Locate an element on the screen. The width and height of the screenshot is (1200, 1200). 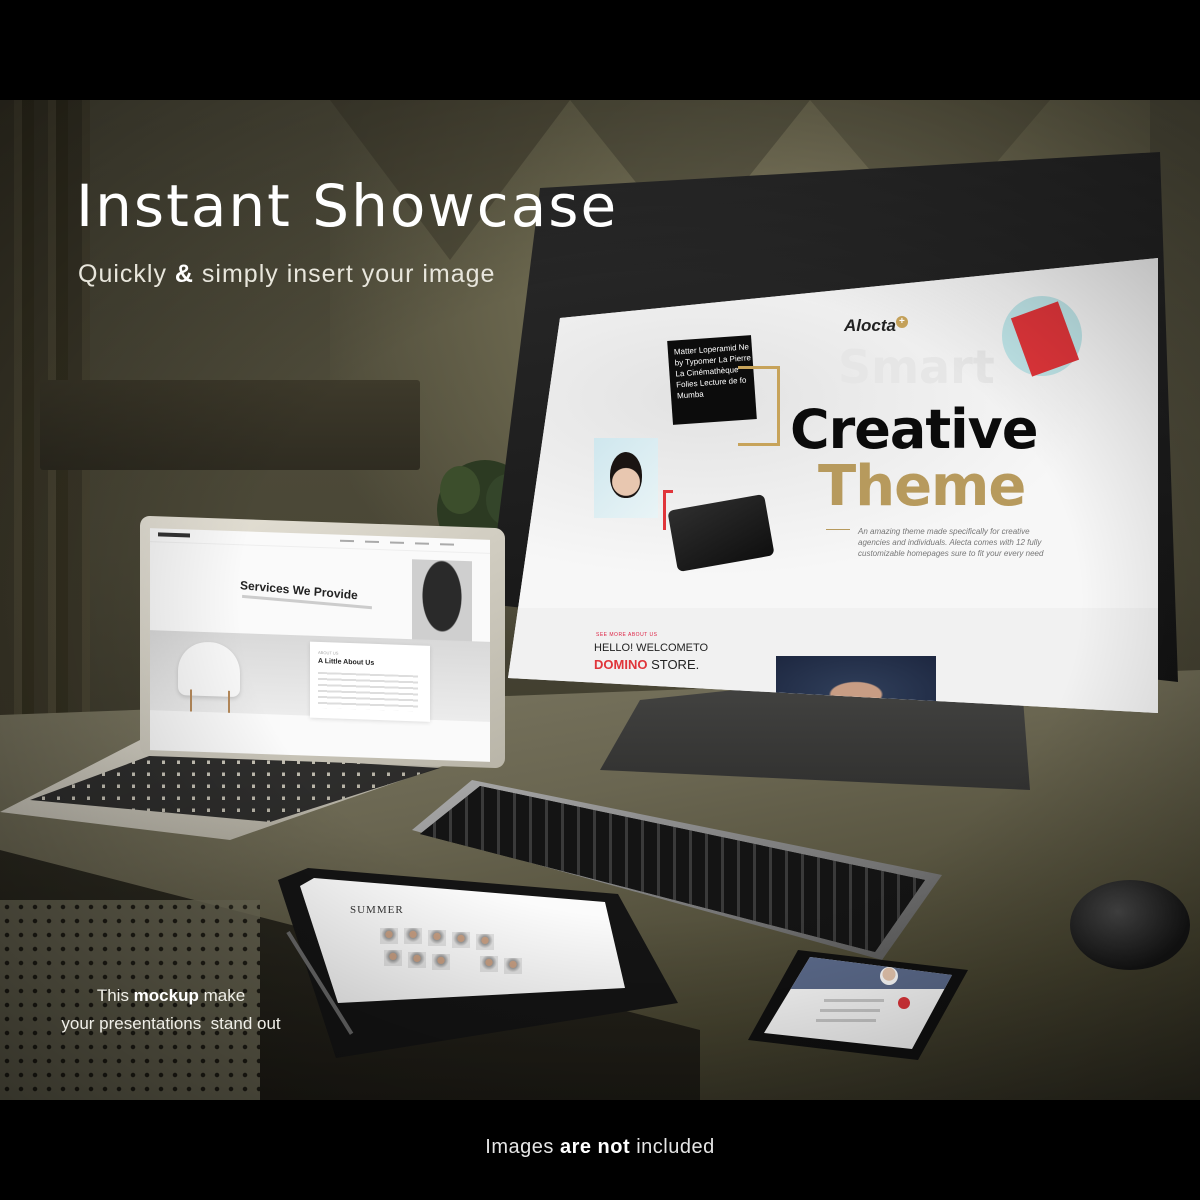
about-kicker: ABOUT US is located at coordinates (328, 652).